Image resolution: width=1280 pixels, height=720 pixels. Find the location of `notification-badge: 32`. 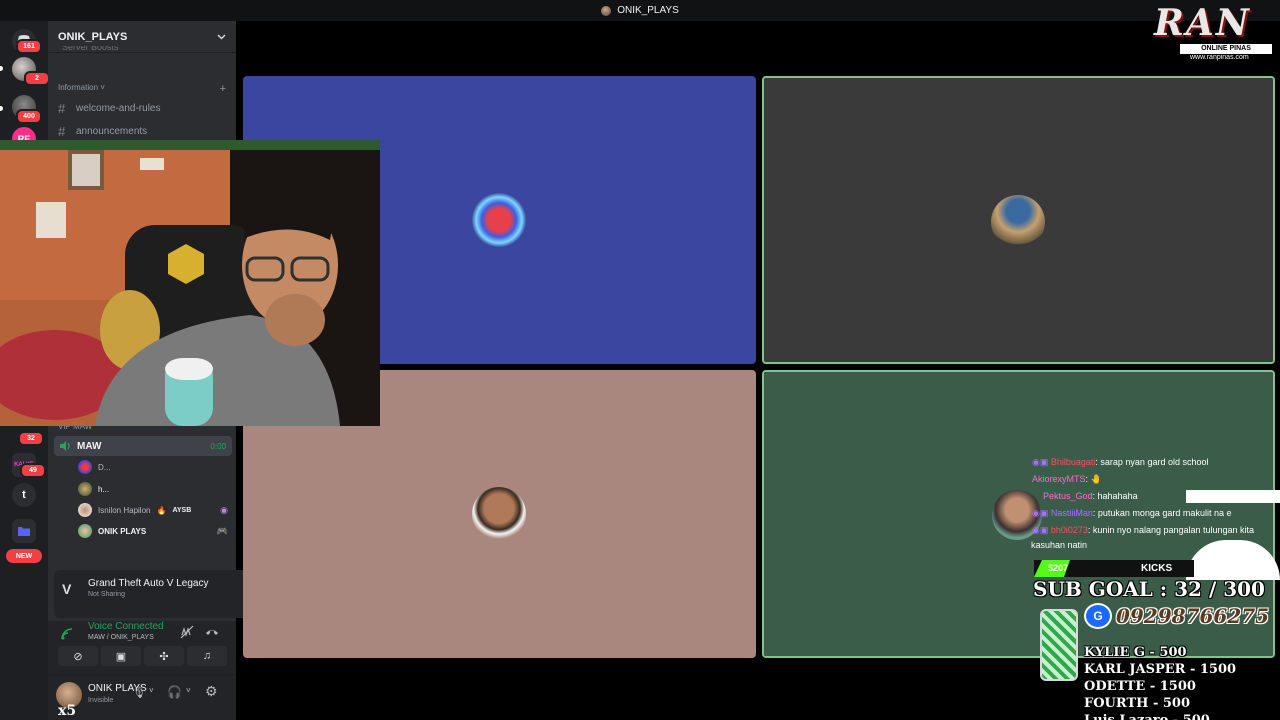

notification-badge: 32 is located at coordinates (31, 438).